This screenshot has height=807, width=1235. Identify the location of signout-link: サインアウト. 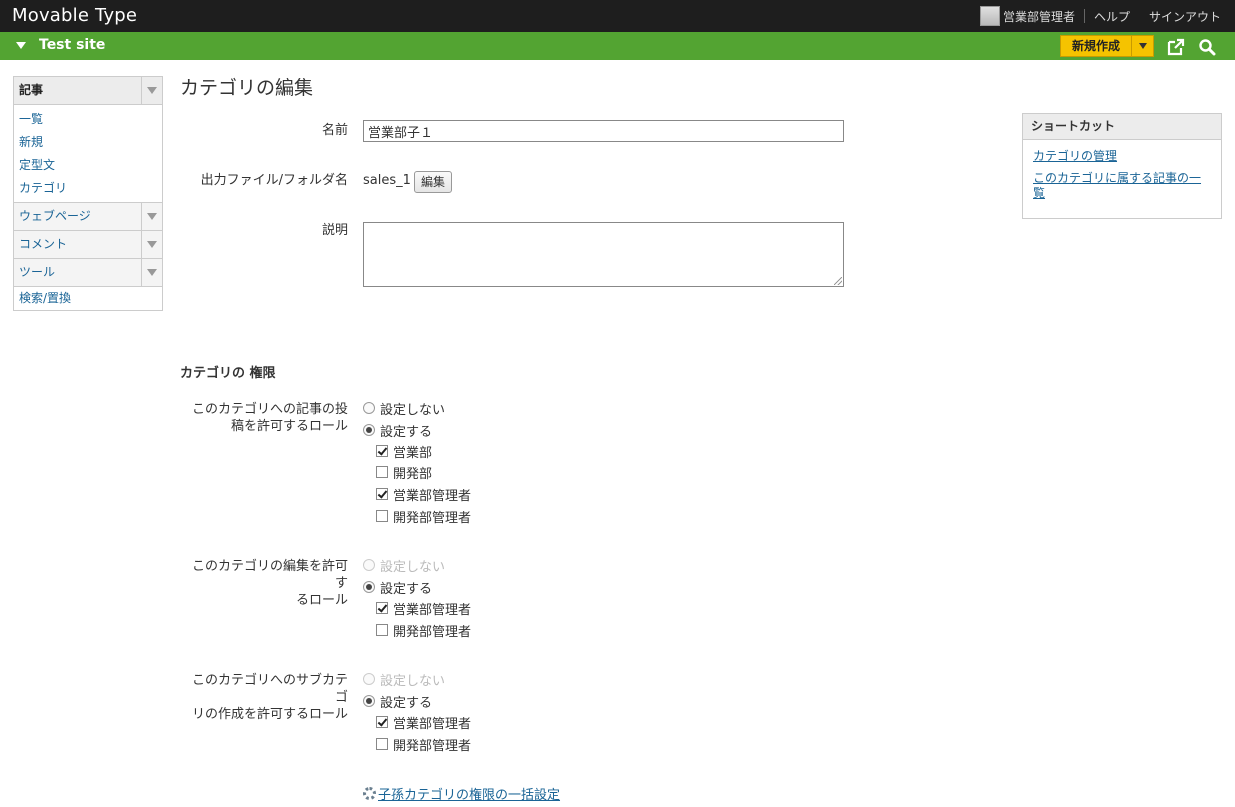
(1185, 16).